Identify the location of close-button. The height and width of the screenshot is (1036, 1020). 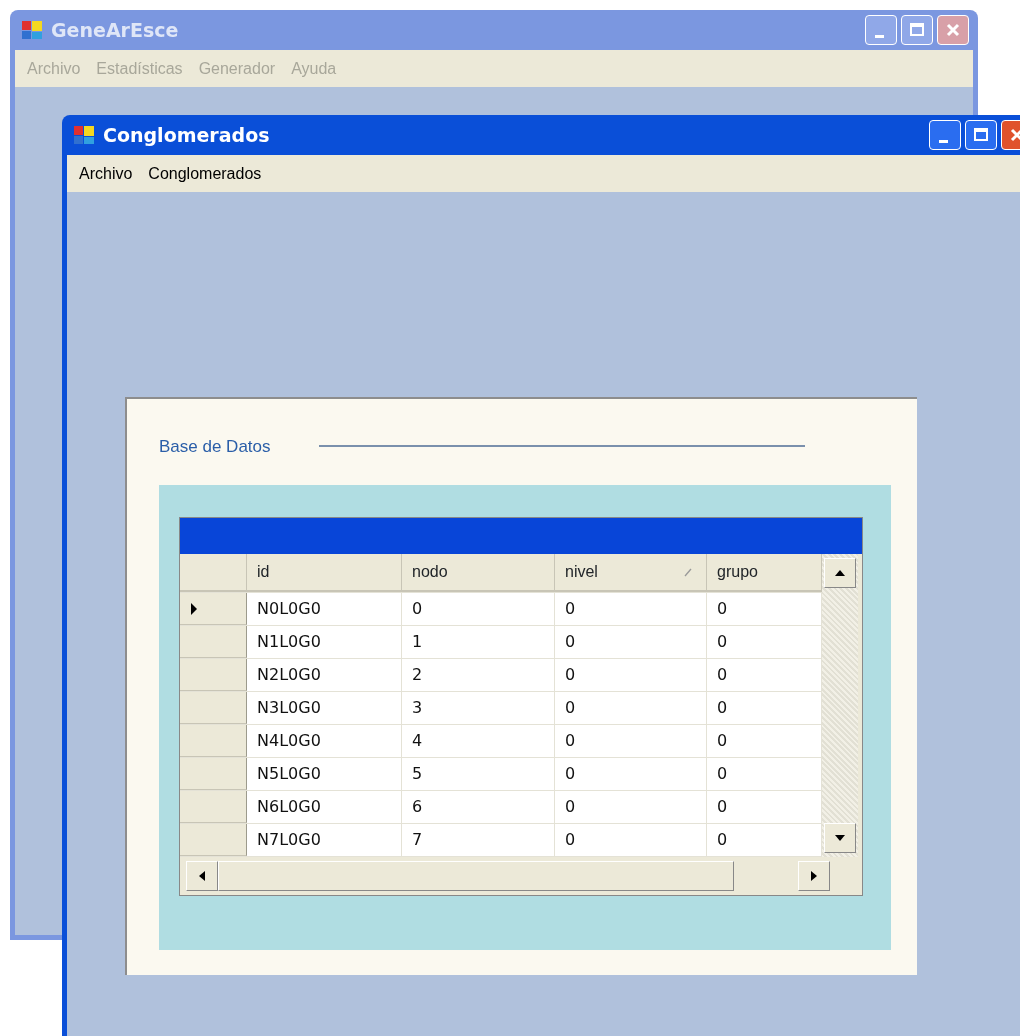
(953, 30).